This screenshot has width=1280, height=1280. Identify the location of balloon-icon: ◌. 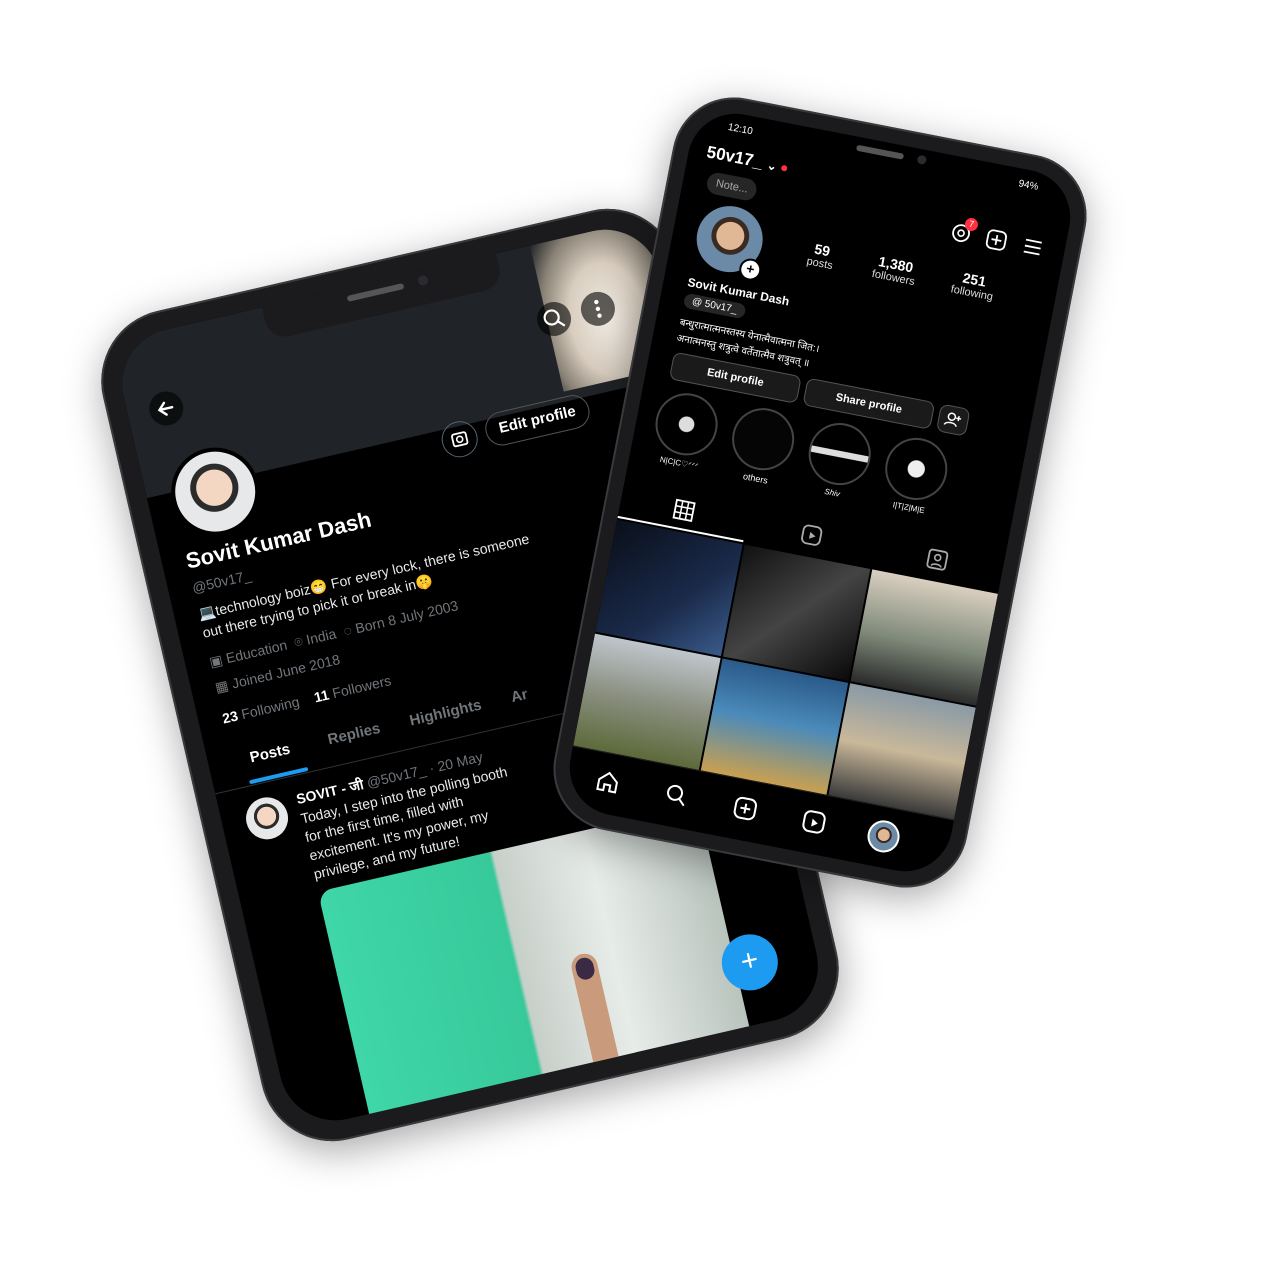
(347, 630).